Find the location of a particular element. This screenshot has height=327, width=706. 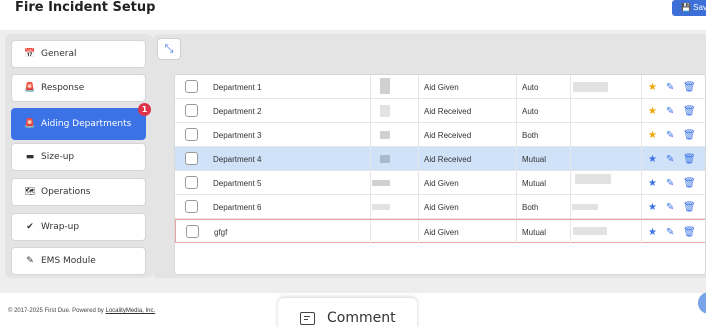

sidebar-item-wrap-up: ✔ Wrap-up is located at coordinates (78, 227).